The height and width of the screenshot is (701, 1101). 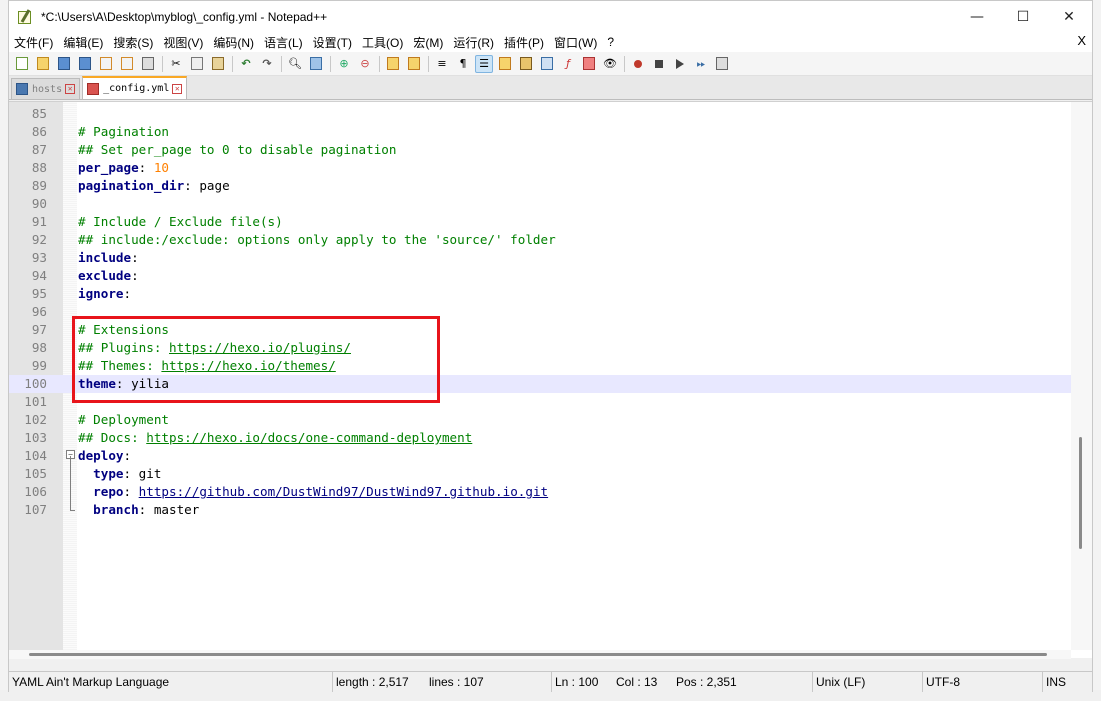 What do you see at coordinates (218, 64) in the screenshot?
I see `paste-icon` at bounding box center [218, 64].